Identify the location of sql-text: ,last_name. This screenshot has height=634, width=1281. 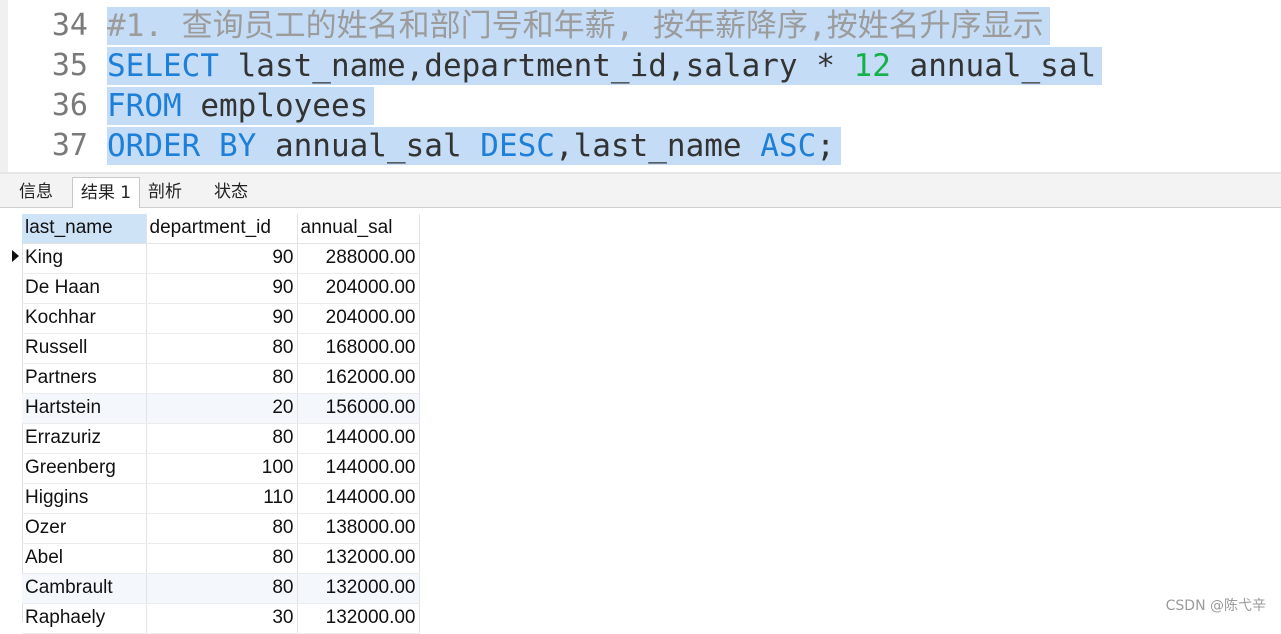
(657, 146).